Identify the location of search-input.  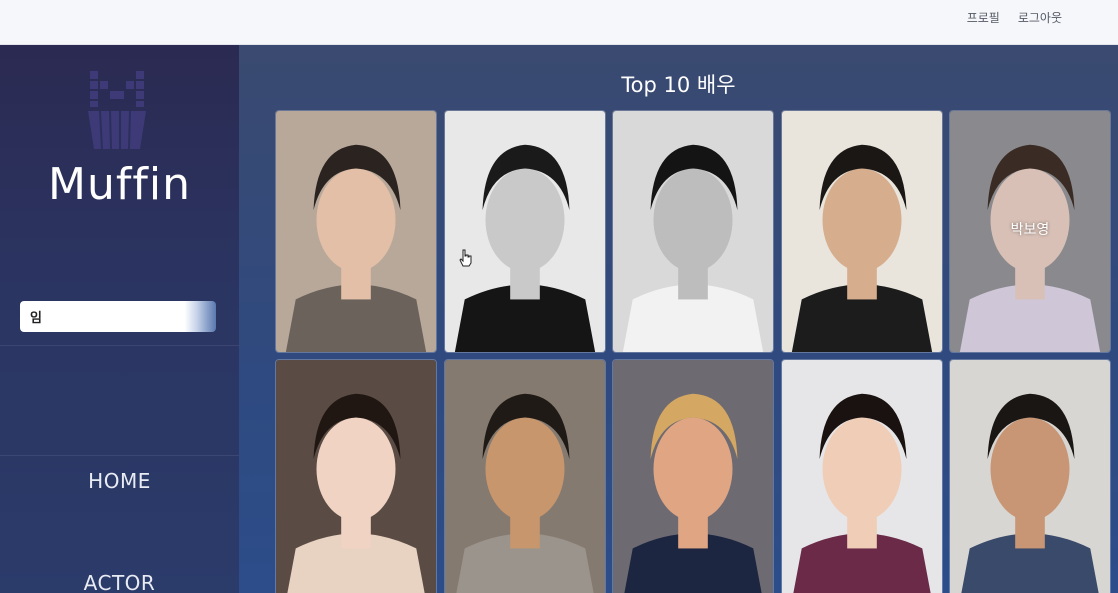
(118, 316).